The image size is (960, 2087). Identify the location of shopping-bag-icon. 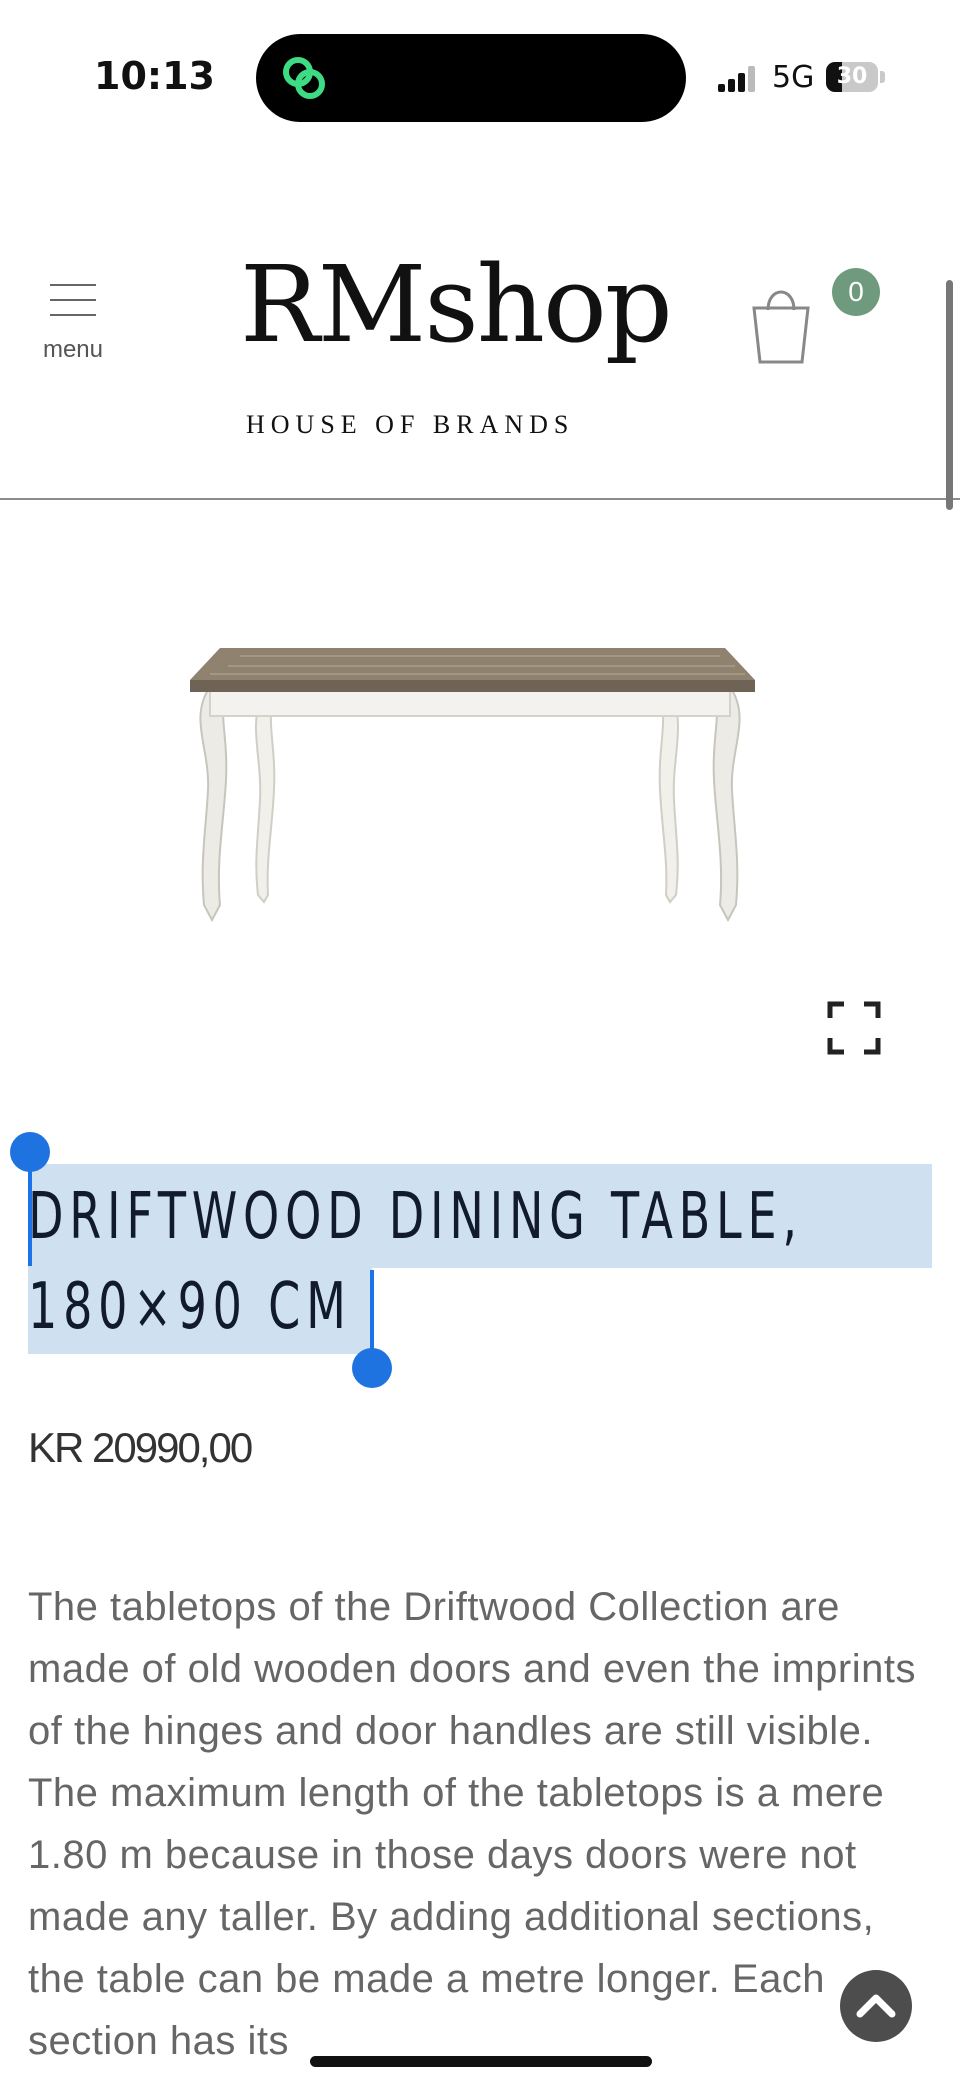
(781, 327).